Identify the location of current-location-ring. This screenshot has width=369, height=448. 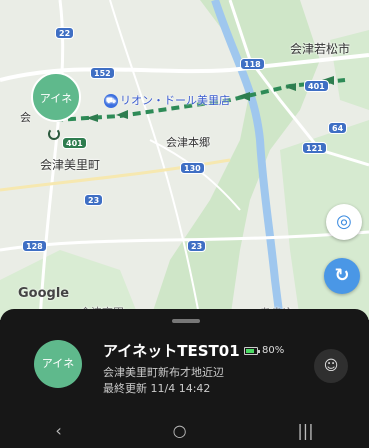
(54, 134).